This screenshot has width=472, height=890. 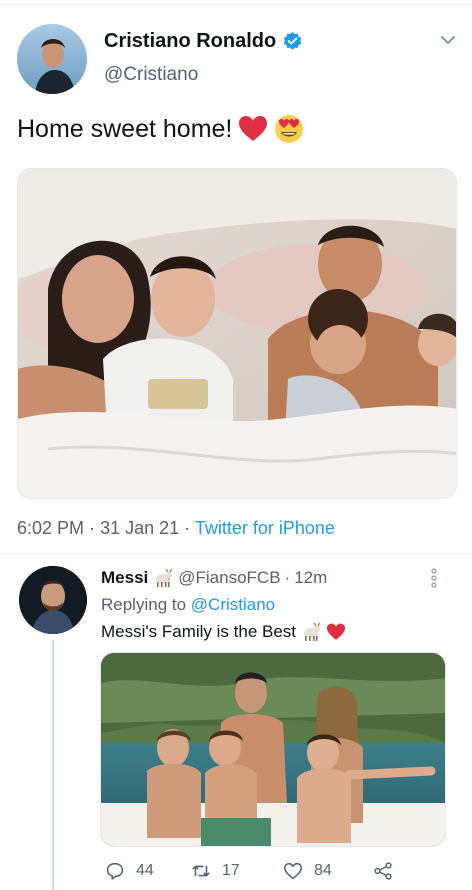 I want to click on tweet-time: 6:02 PM, so click(x=51, y=528).